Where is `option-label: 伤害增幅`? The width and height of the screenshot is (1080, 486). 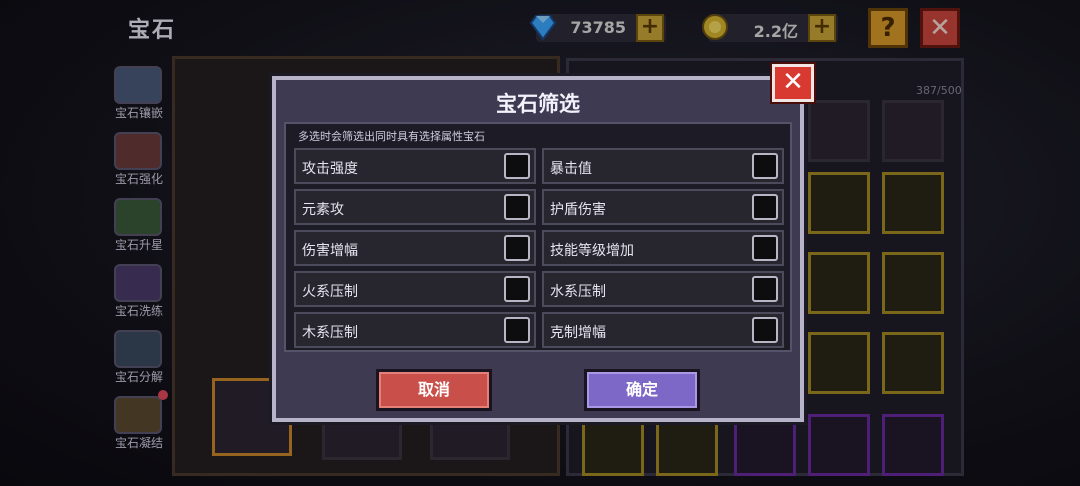
option-label: 伤害增幅 is located at coordinates (330, 251).